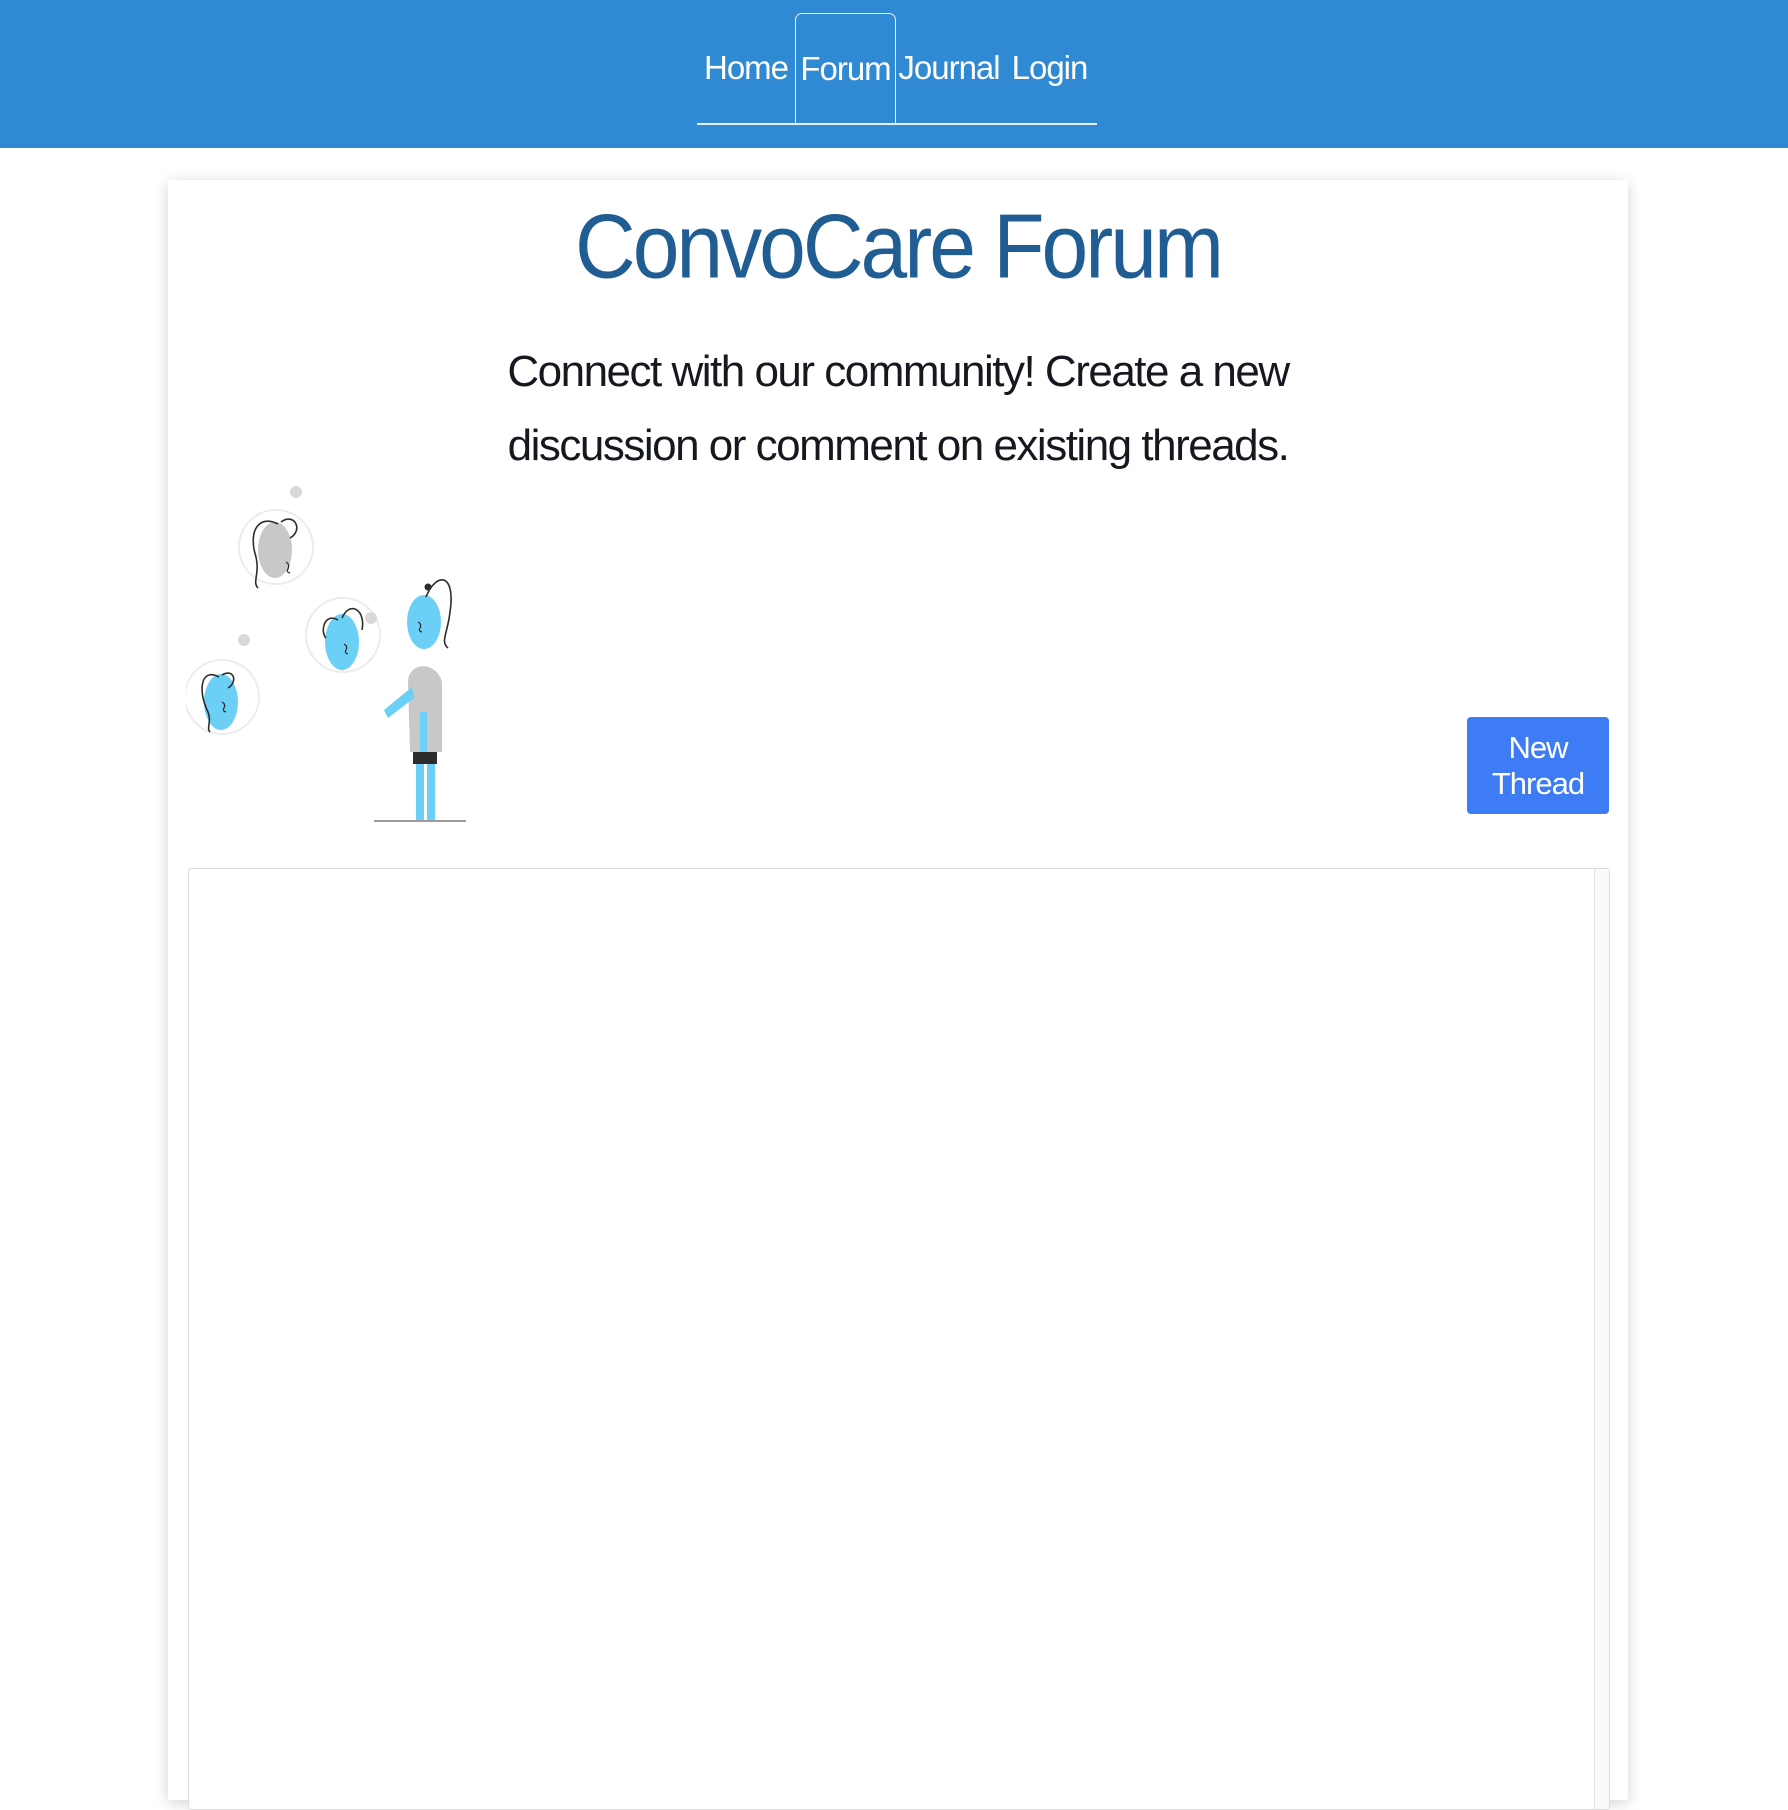 Image resolution: width=1788 pixels, height=1810 pixels. I want to click on threads-scrollbar, so click(1601, 1339).